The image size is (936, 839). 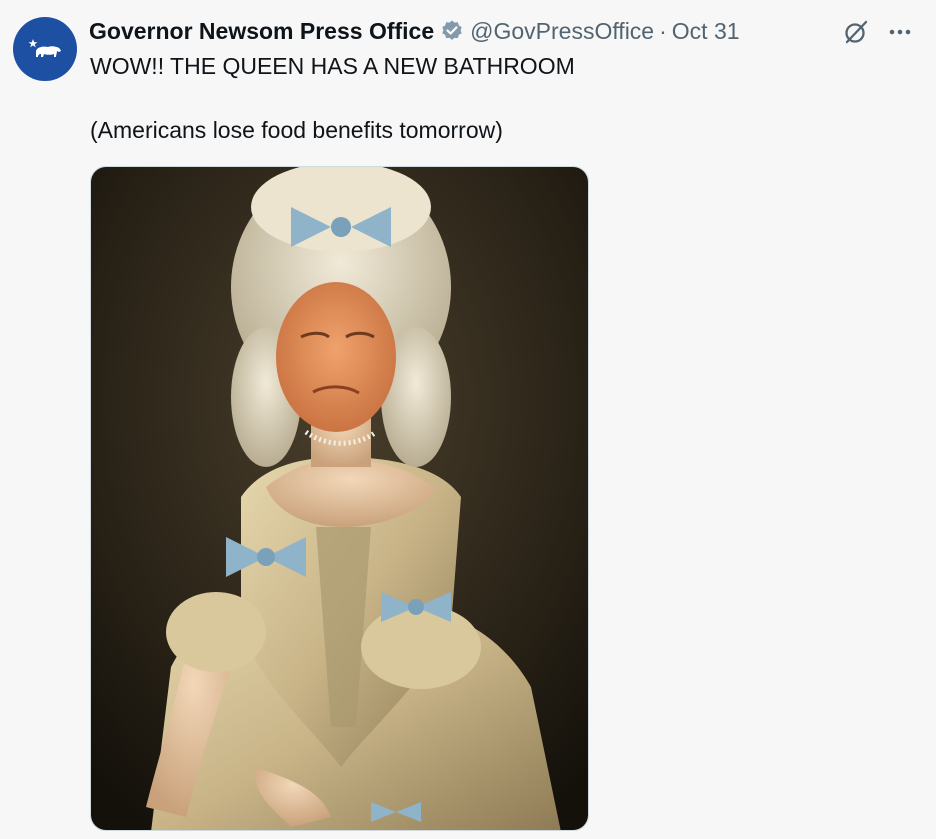 I want to click on california-bear-icon, so click(x=44, y=48).